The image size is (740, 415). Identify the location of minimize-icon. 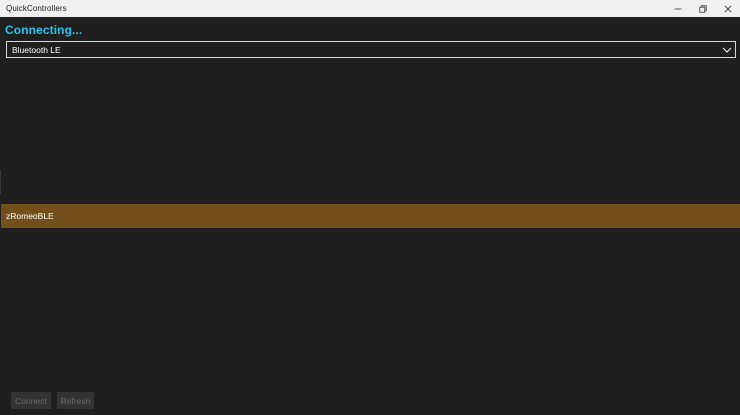
(677, 8).